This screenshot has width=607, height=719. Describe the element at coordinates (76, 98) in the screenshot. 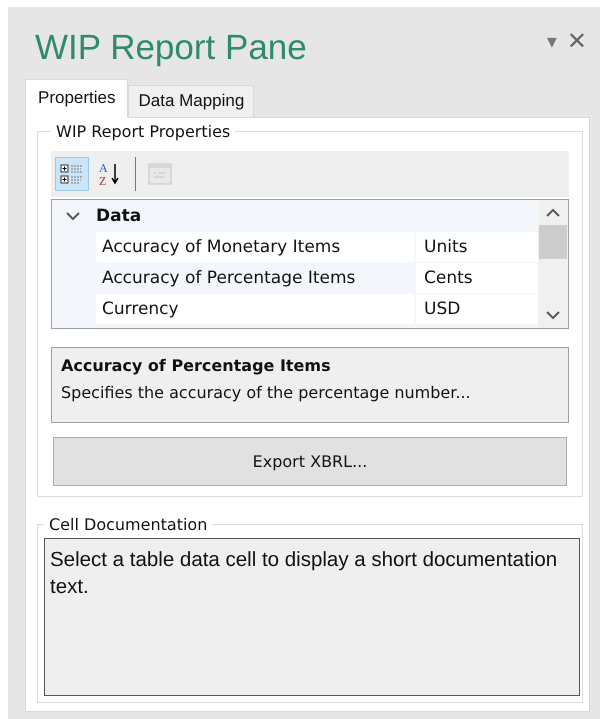

I see `tab: Properties` at that location.